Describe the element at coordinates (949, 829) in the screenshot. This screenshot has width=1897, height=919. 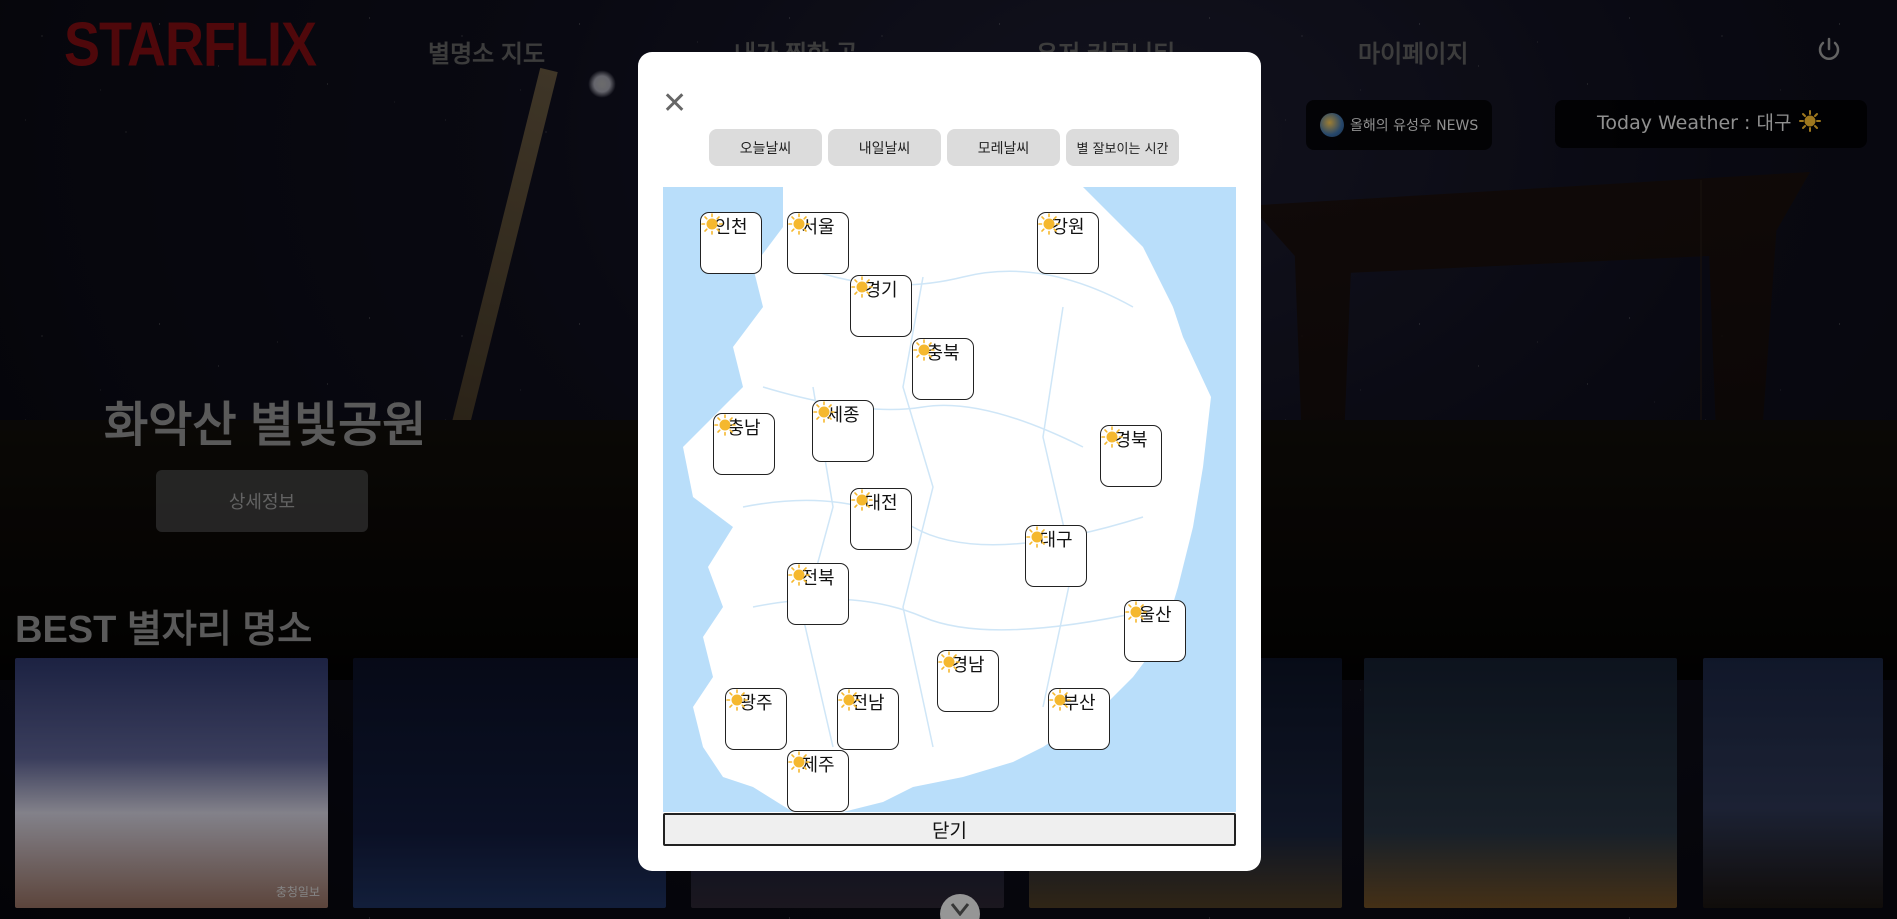
I see `modal-close-button: 닫기` at that location.